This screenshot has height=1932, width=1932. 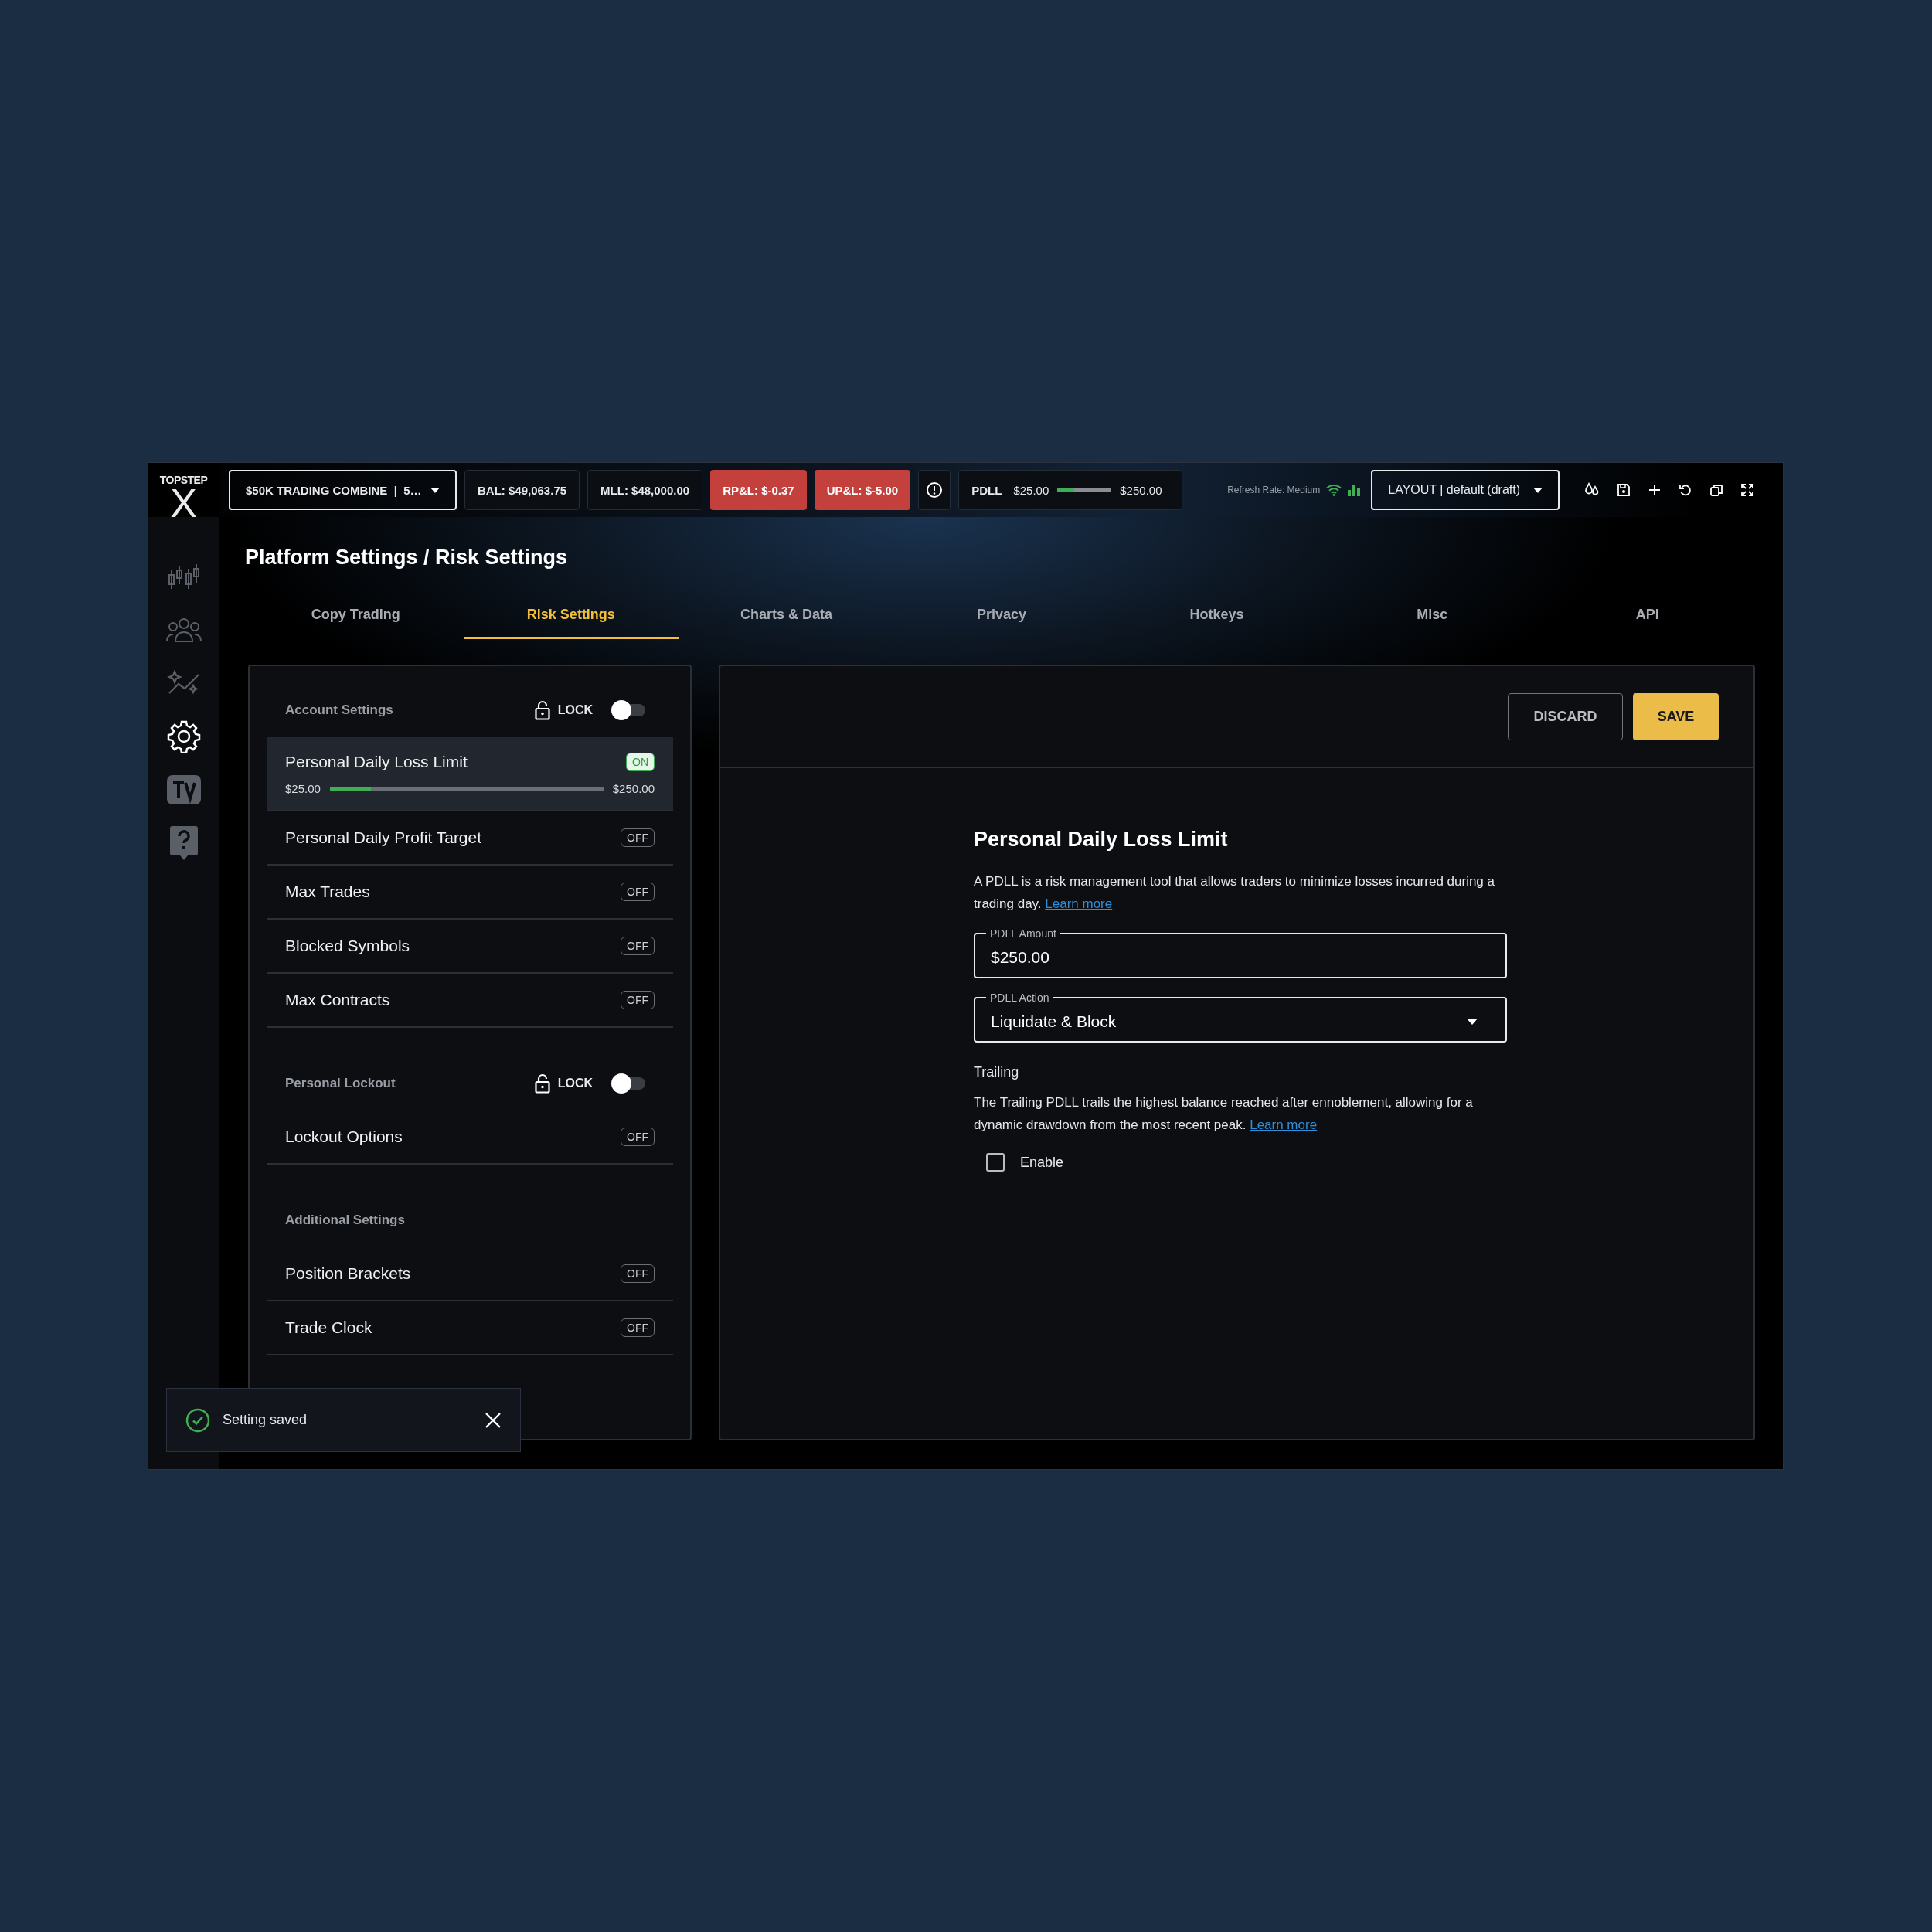 What do you see at coordinates (522, 490) in the screenshot?
I see `stat-badge: BAL: $49,063.75` at bounding box center [522, 490].